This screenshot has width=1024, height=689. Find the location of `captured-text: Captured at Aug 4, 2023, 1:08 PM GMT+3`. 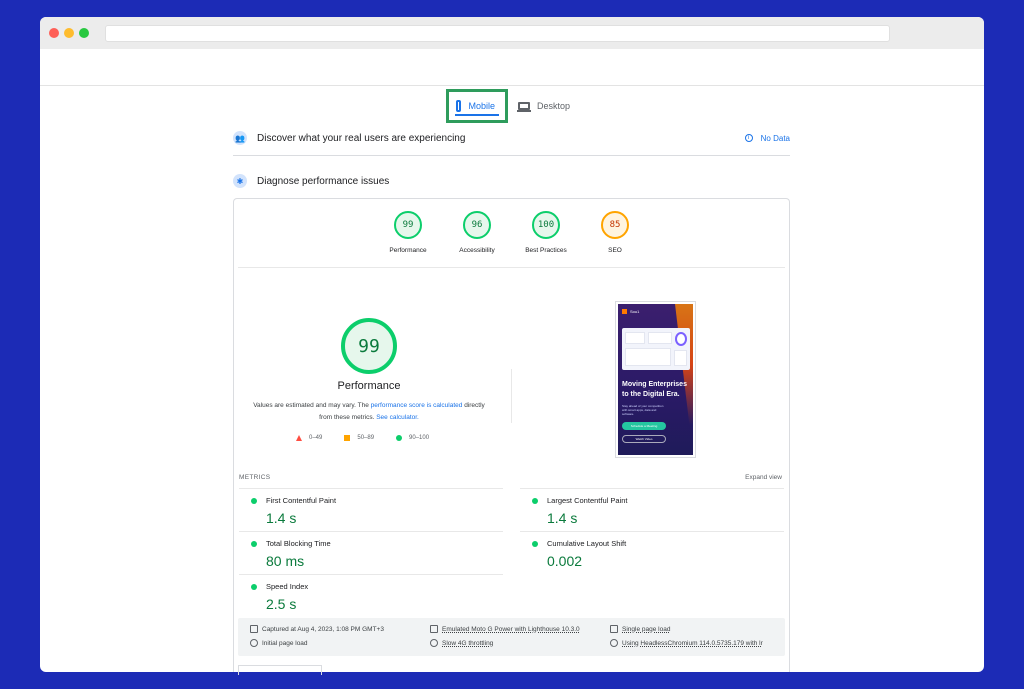

captured-text: Captured at Aug 4, 2023, 1:08 PM GMT+3 is located at coordinates (323, 629).